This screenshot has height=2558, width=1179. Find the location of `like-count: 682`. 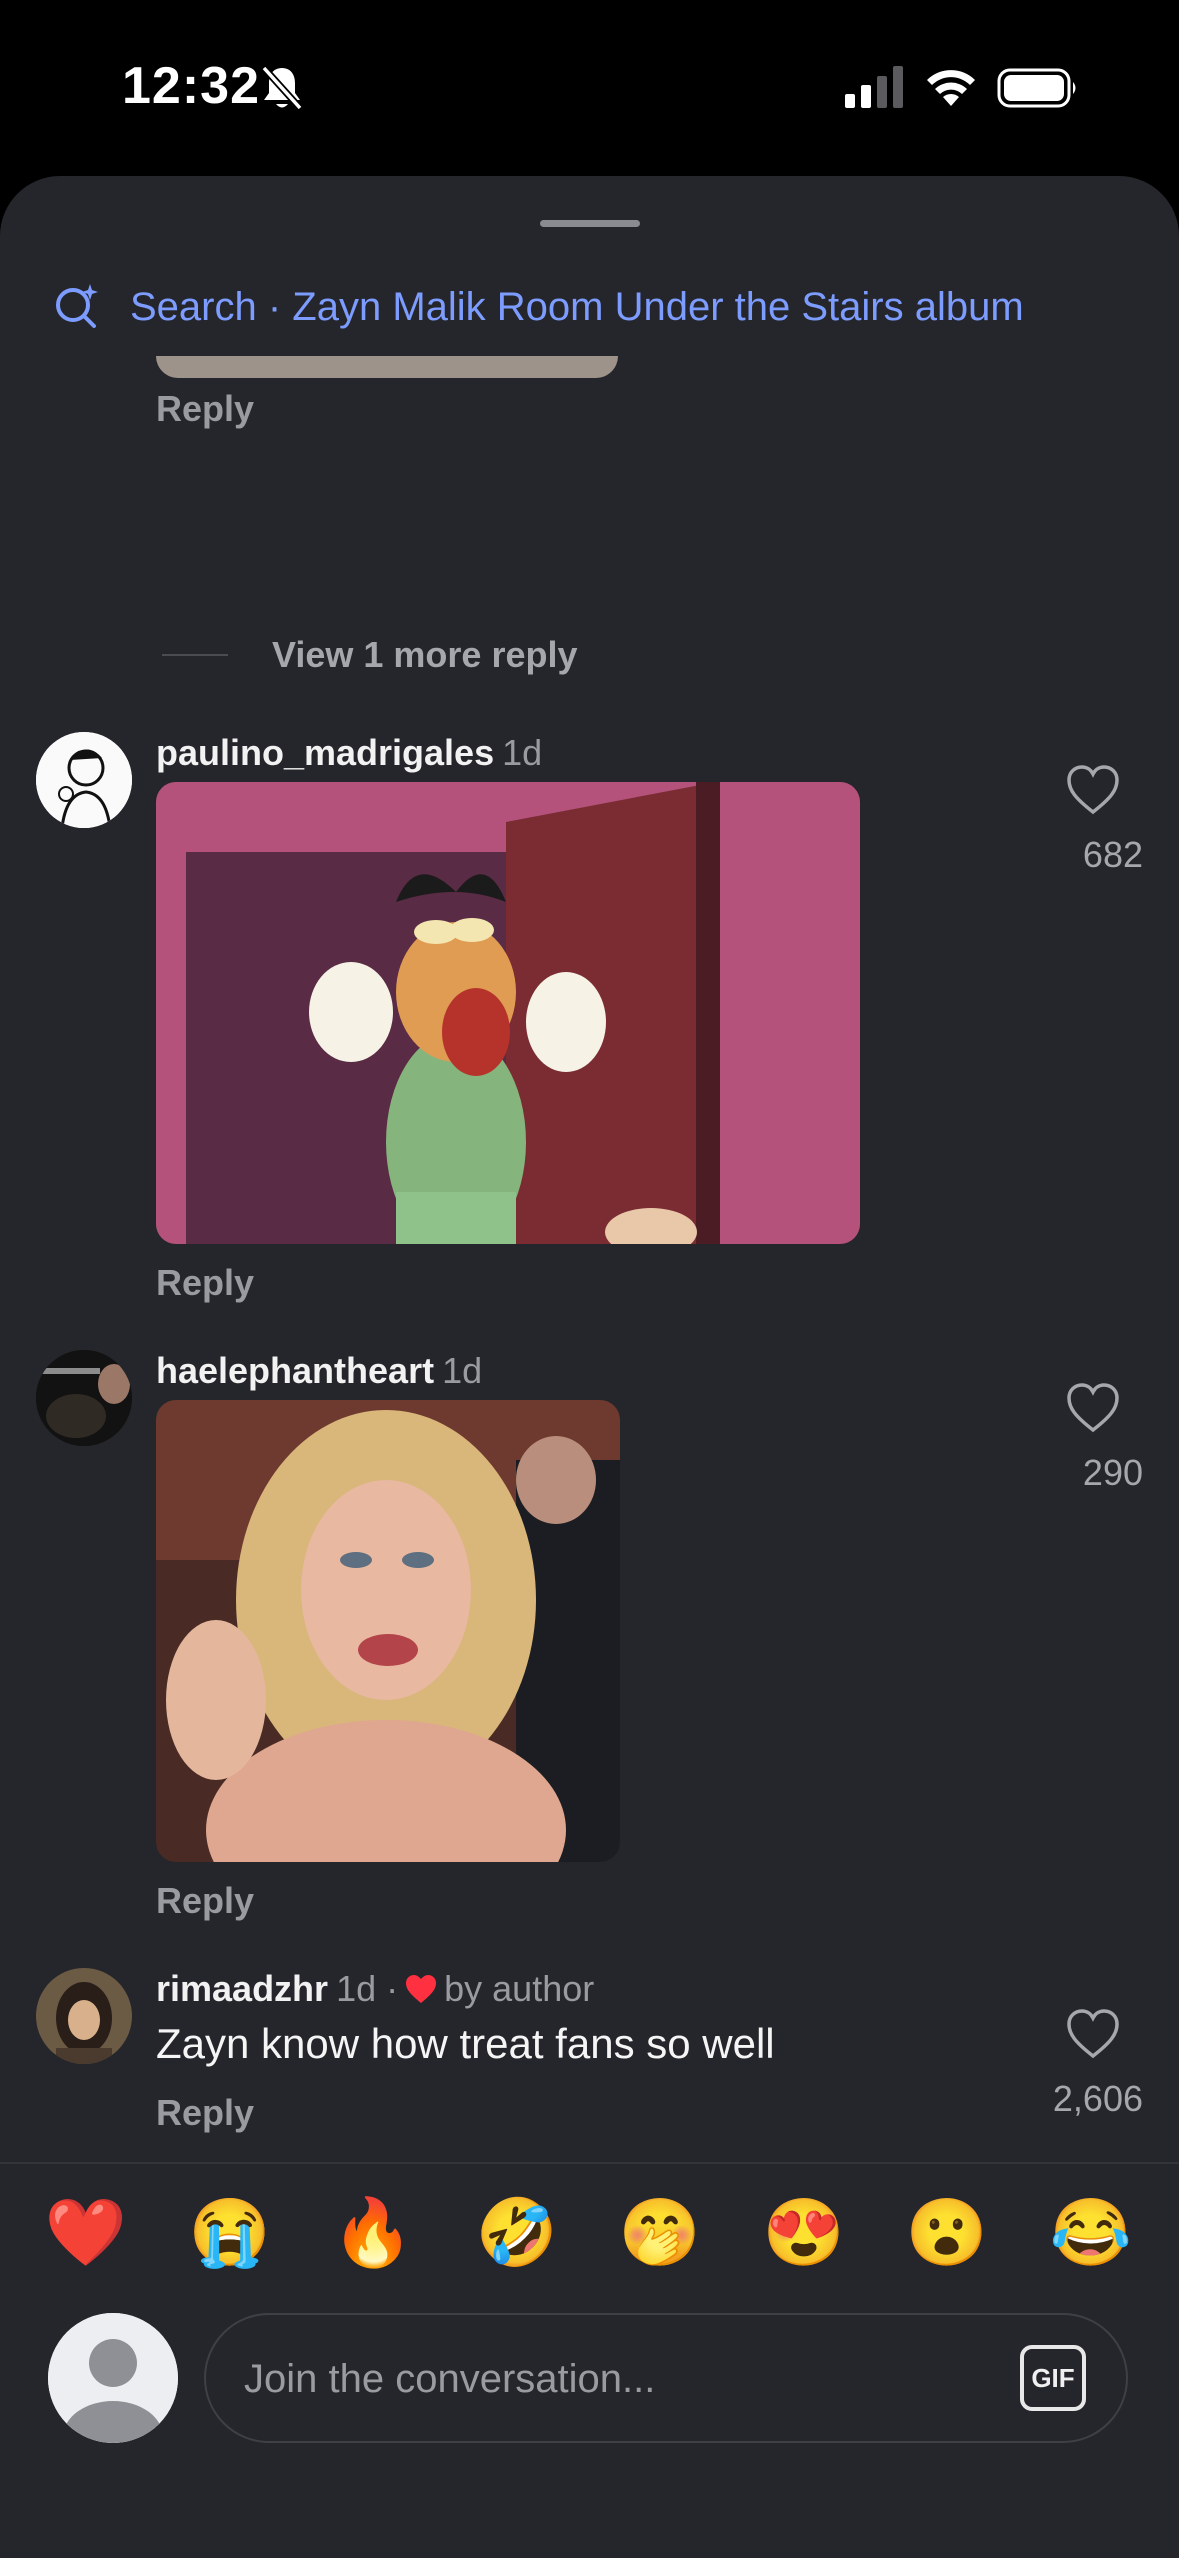

like-count: 682 is located at coordinates (1112, 854).